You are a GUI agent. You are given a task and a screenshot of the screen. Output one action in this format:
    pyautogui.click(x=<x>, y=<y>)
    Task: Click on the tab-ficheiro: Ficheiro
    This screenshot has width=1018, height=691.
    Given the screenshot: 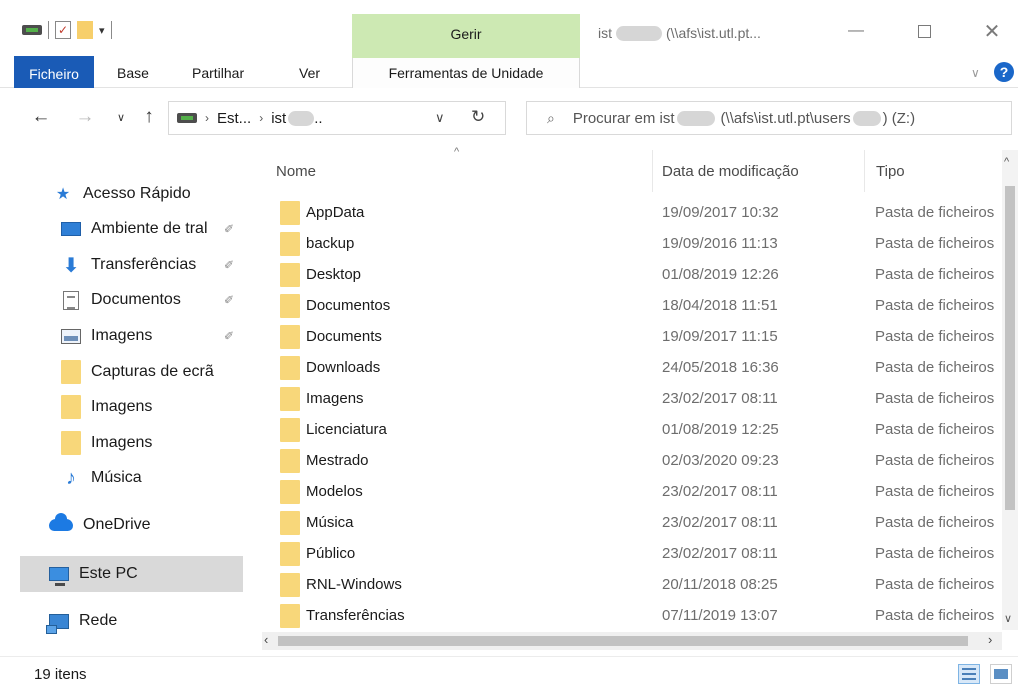 What is the action you would take?
    pyautogui.click(x=54, y=72)
    